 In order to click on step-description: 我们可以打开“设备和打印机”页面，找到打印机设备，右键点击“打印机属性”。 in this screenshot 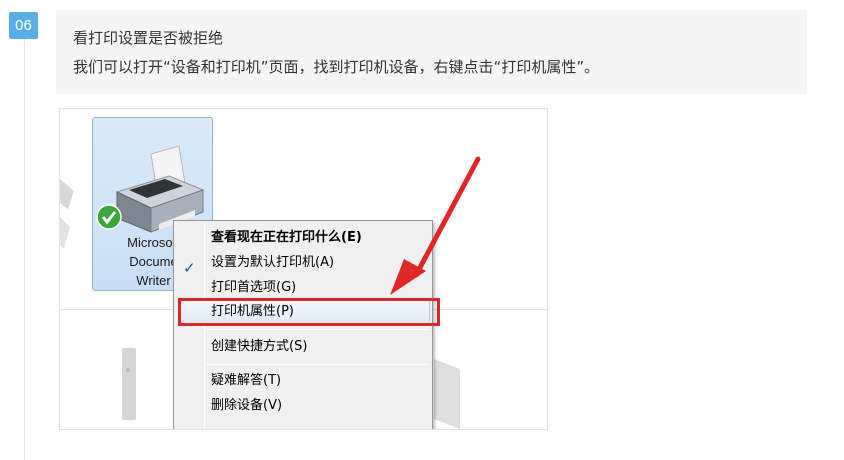, I will do `click(336, 67)`.